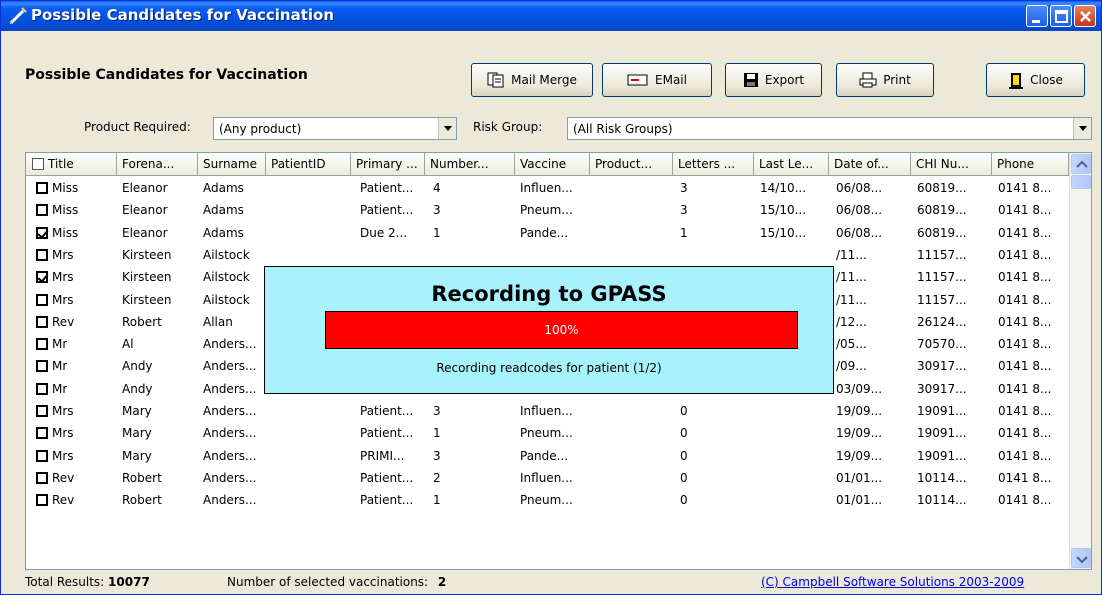 This screenshot has height=595, width=1102. I want to click on column-header: Surname, so click(232, 164).